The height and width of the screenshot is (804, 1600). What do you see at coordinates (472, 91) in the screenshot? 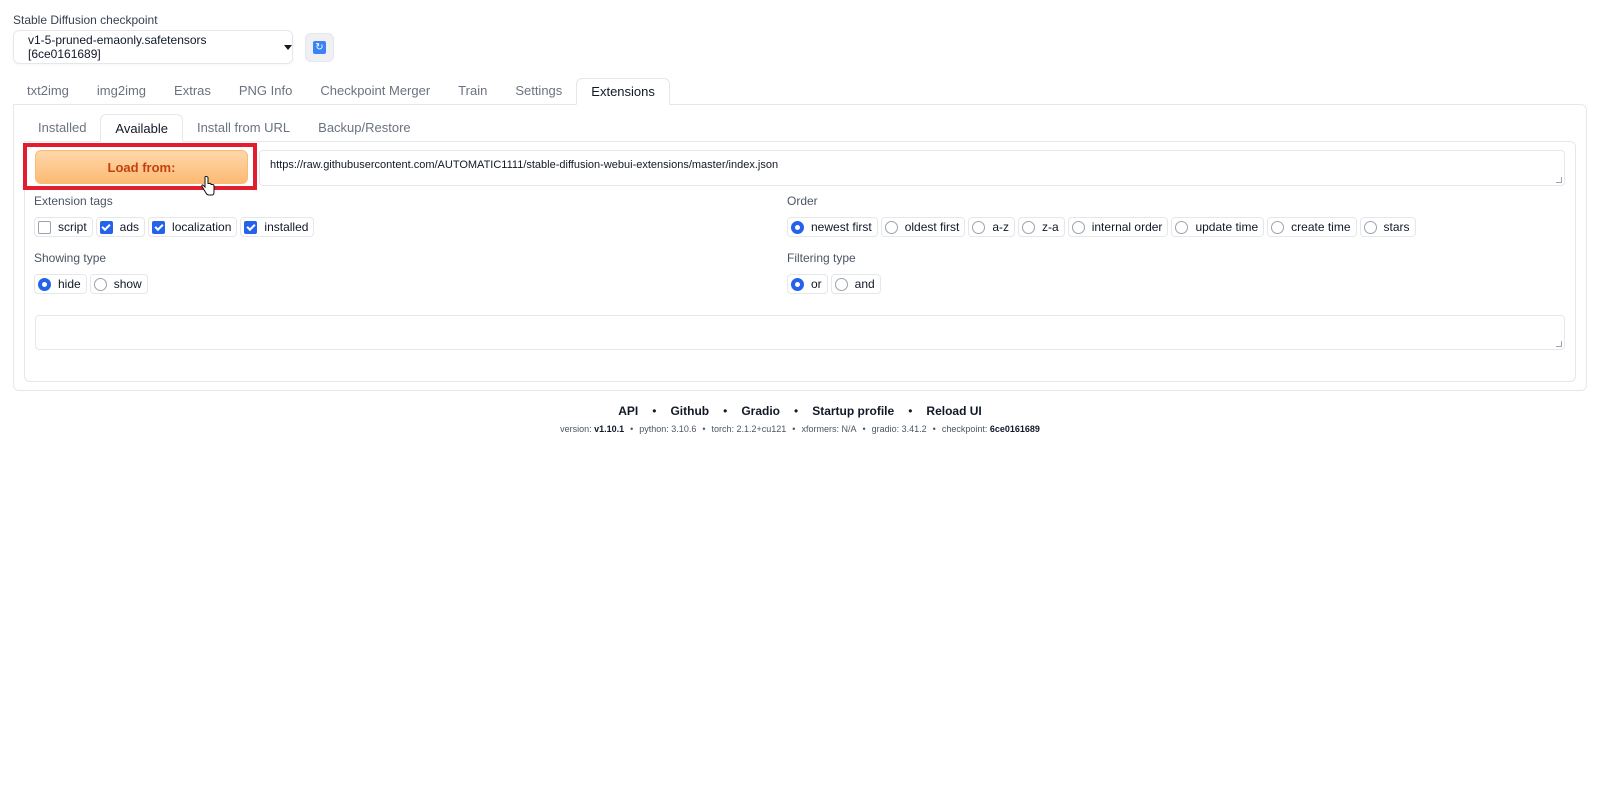
I see `tab-train: Train` at bounding box center [472, 91].